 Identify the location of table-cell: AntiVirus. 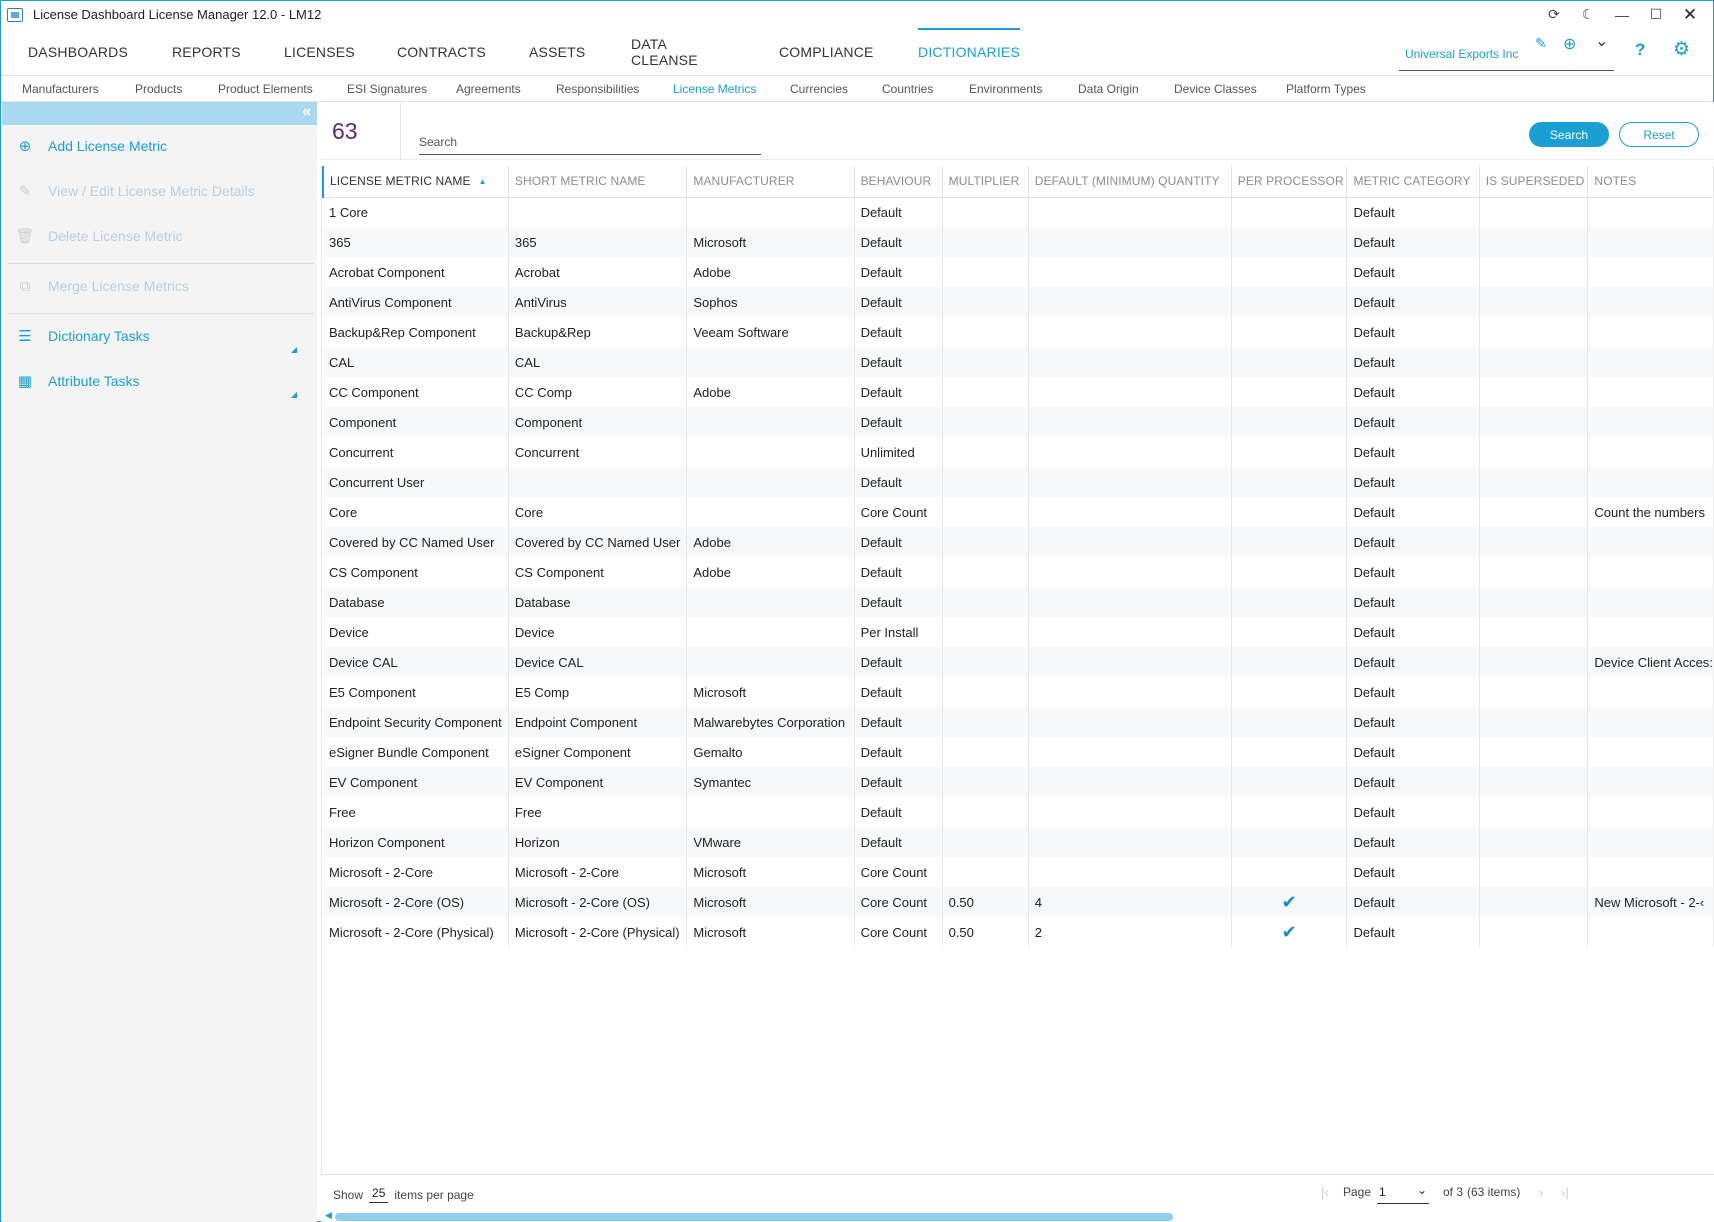
(598, 302).